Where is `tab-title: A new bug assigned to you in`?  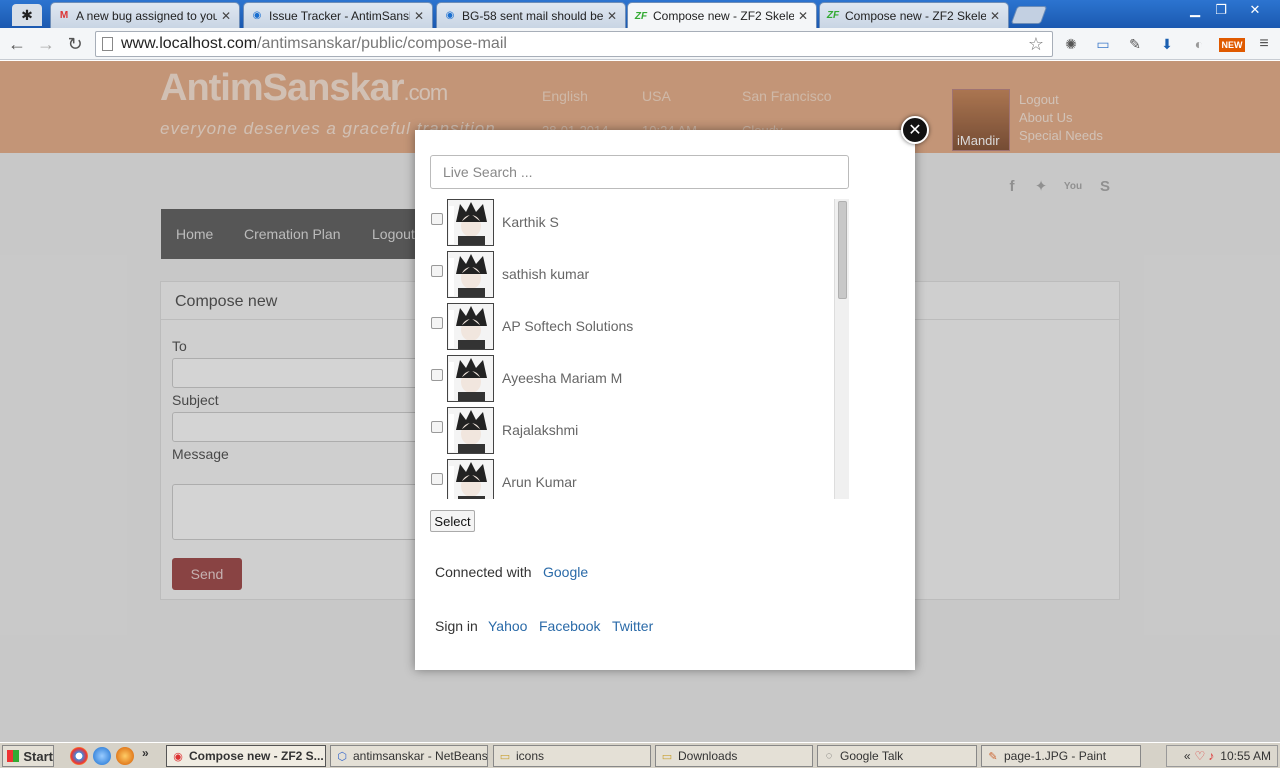 tab-title: A new bug assigned to you in is located at coordinates (146, 15).